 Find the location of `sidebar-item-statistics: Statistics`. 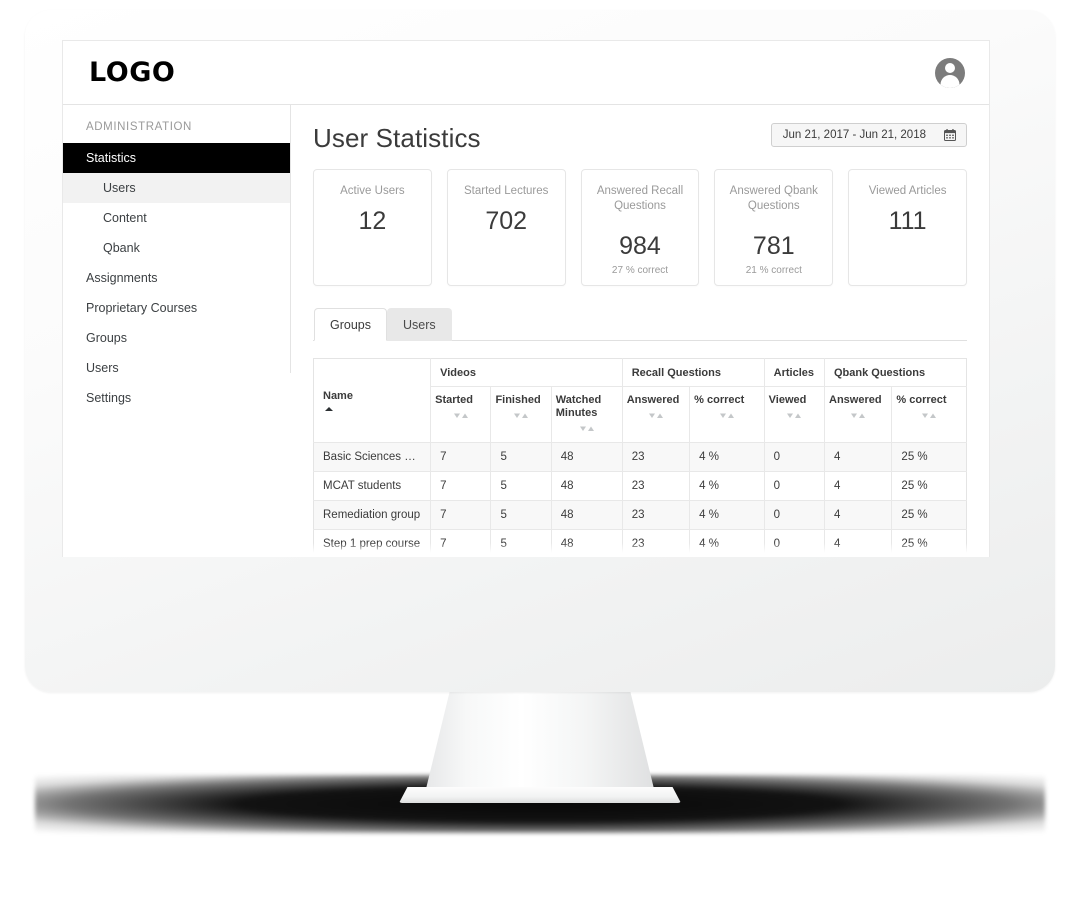

sidebar-item-statistics: Statistics is located at coordinates (177, 158).